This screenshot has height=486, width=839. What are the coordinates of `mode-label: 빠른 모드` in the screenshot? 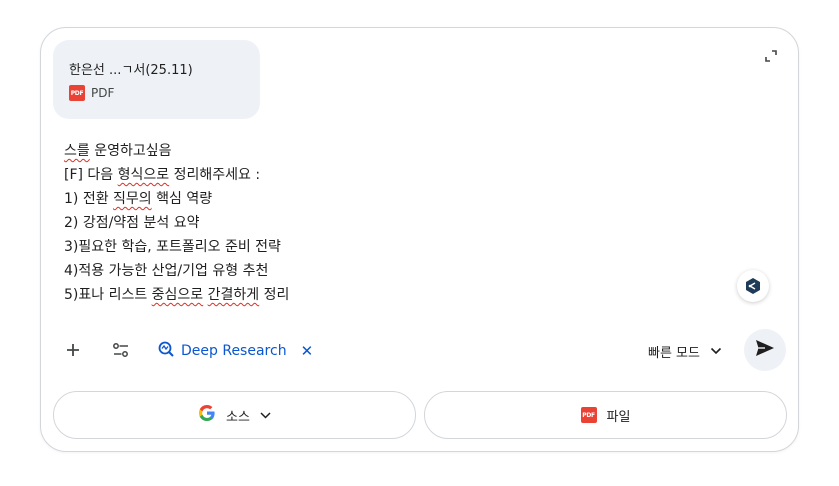 It's located at (674, 353).